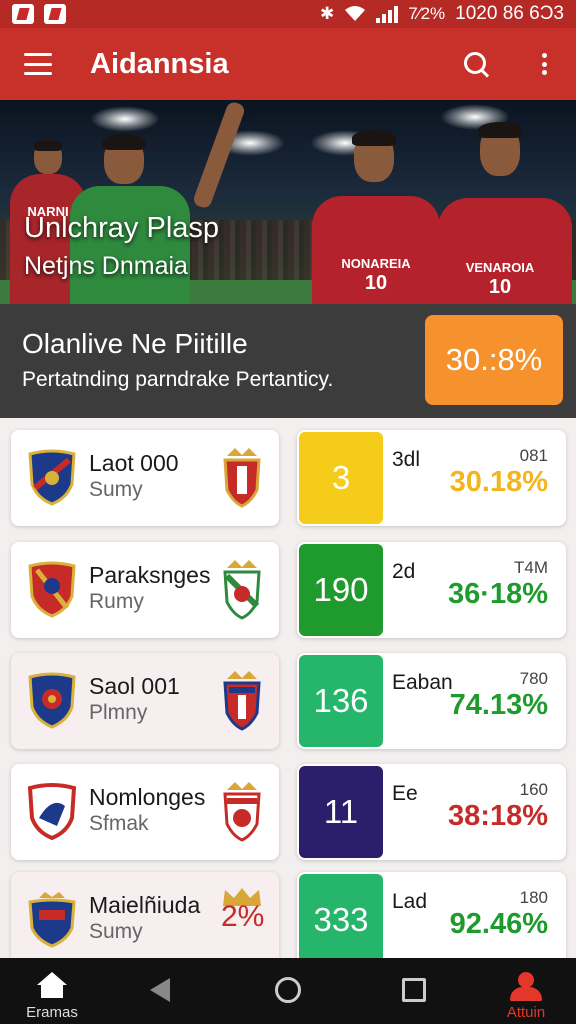 This screenshot has height=1024, width=576. I want to click on hero-headline: Unlchray Plasp, so click(122, 228).